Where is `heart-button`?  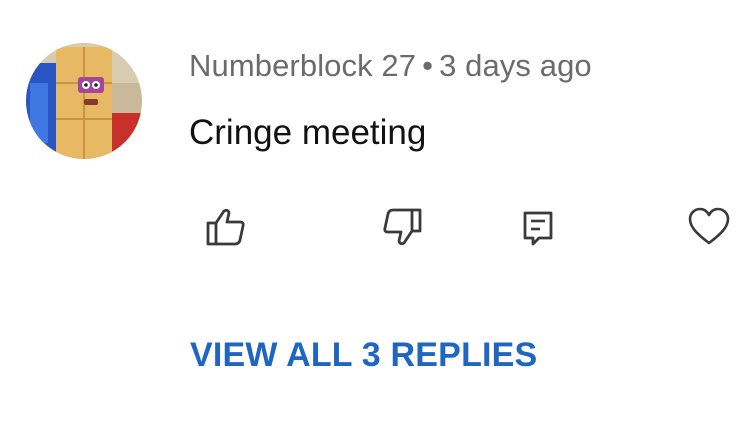
heart-button is located at coordinates (709, 227).